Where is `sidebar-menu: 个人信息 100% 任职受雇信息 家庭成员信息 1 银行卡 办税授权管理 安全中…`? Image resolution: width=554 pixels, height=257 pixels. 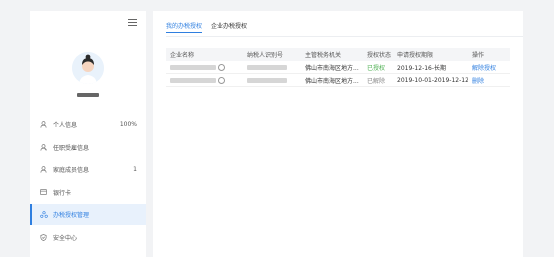
sidebar-menu: 个人信息 100% 任职受雇信息 家庭成员信息 1 银行卡 办税授权管理 安全中… is located at coordinates (88, 181).